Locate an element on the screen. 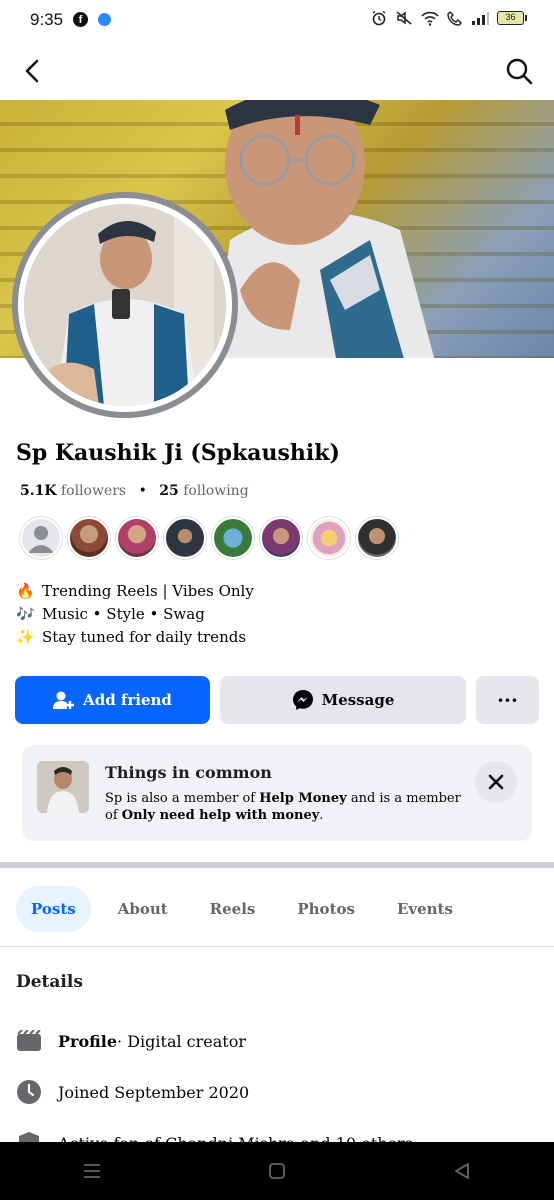  profile-picture-image is located at coordinates (125, 305).